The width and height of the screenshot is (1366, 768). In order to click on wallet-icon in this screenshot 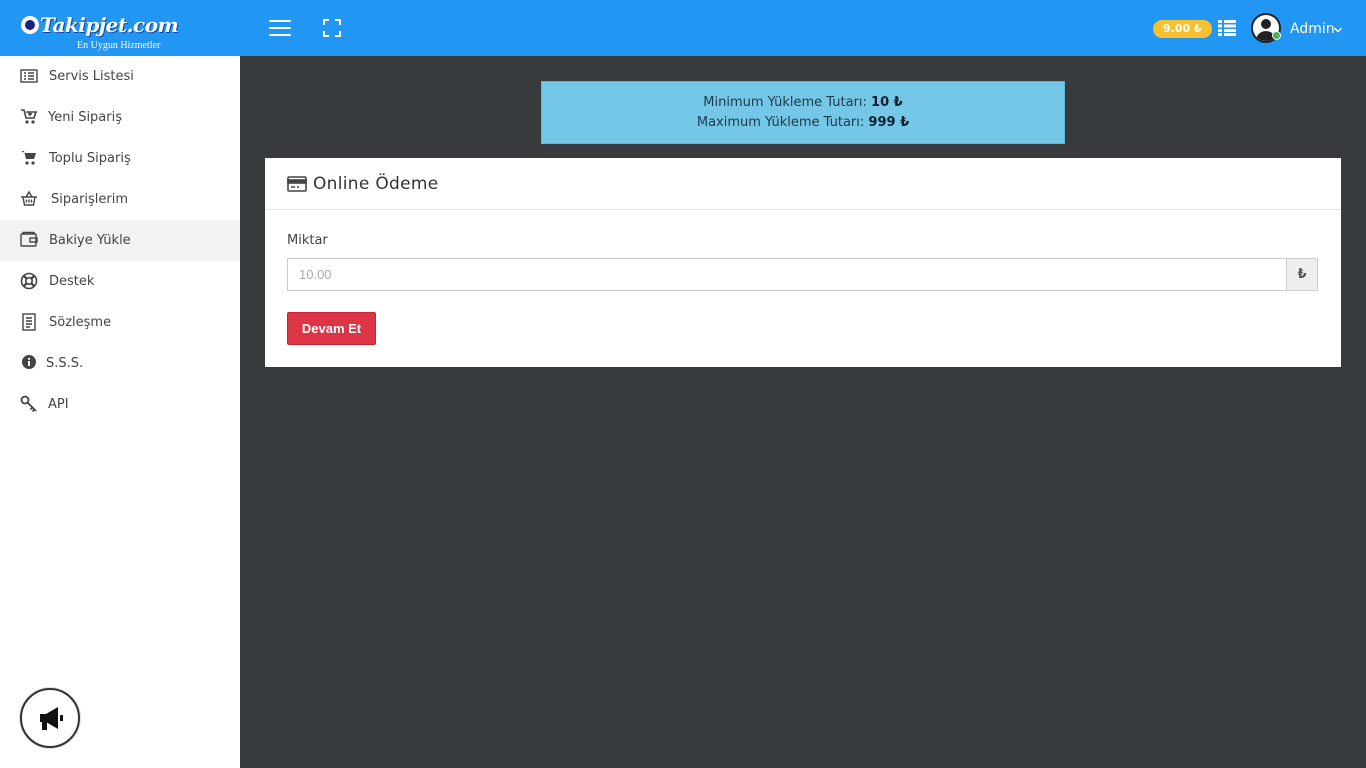, I will do `click(29, 239)`.